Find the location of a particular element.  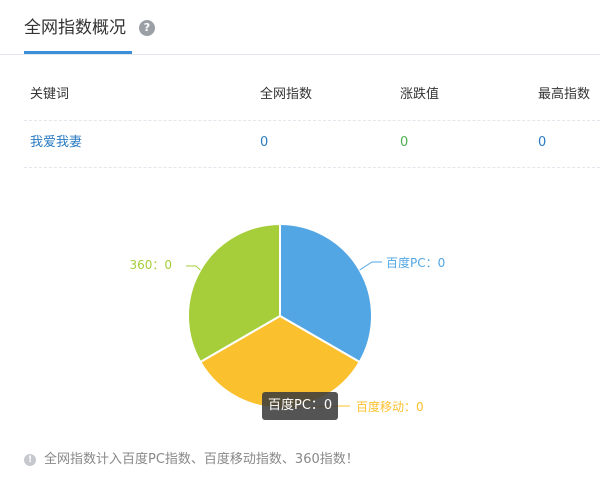

column-header-keyword: 关键词 is located at coordinates (50, 94).